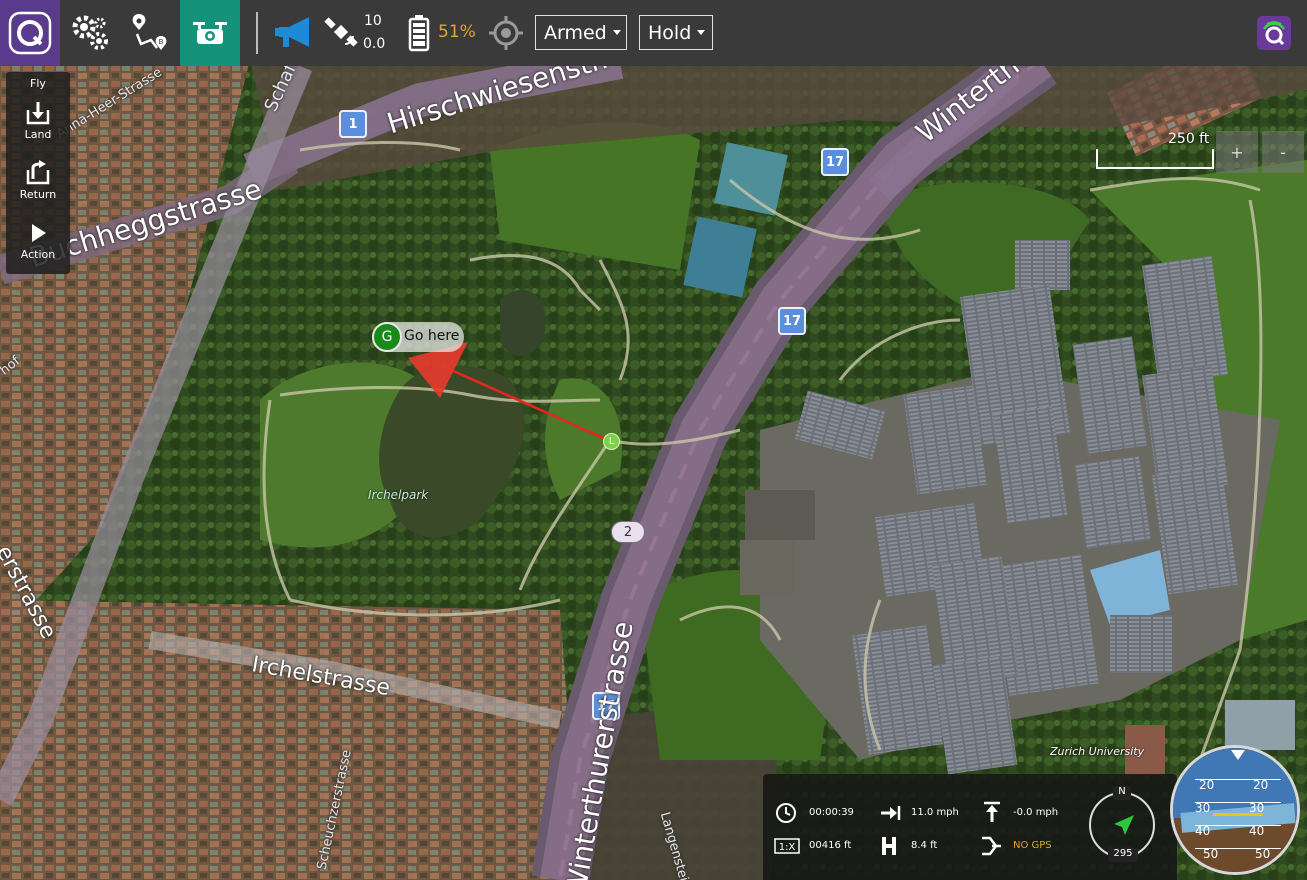 The width and height of the screenshot is (1307, 880). Describe the element at coordinates (373, 21) in the screenshot. I see `gps-satellite-count: 10` at that location.